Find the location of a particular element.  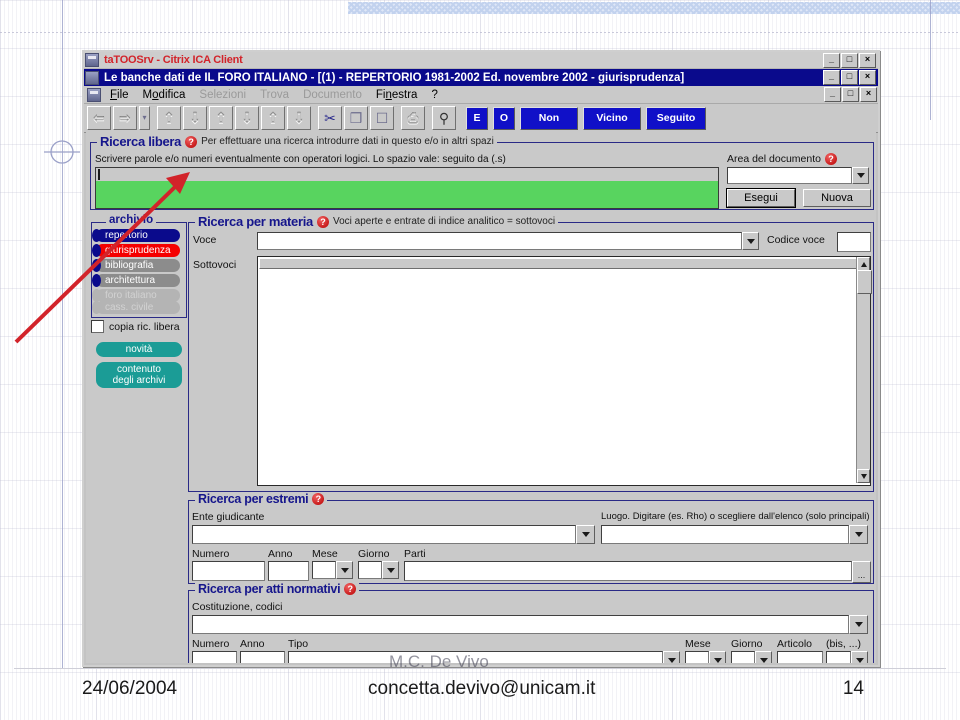

copy-icon: ❒ is located at coordinates (356, 118).